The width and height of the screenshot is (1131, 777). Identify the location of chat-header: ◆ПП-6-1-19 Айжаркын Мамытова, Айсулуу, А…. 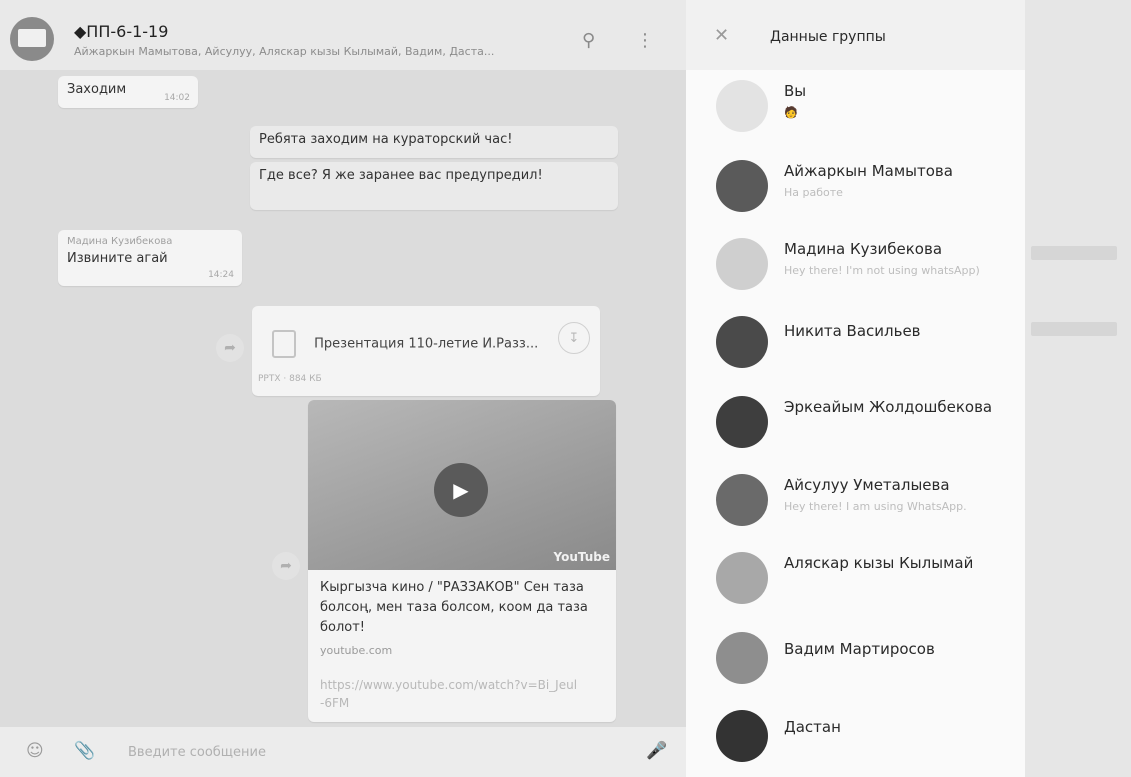
(343, 35).